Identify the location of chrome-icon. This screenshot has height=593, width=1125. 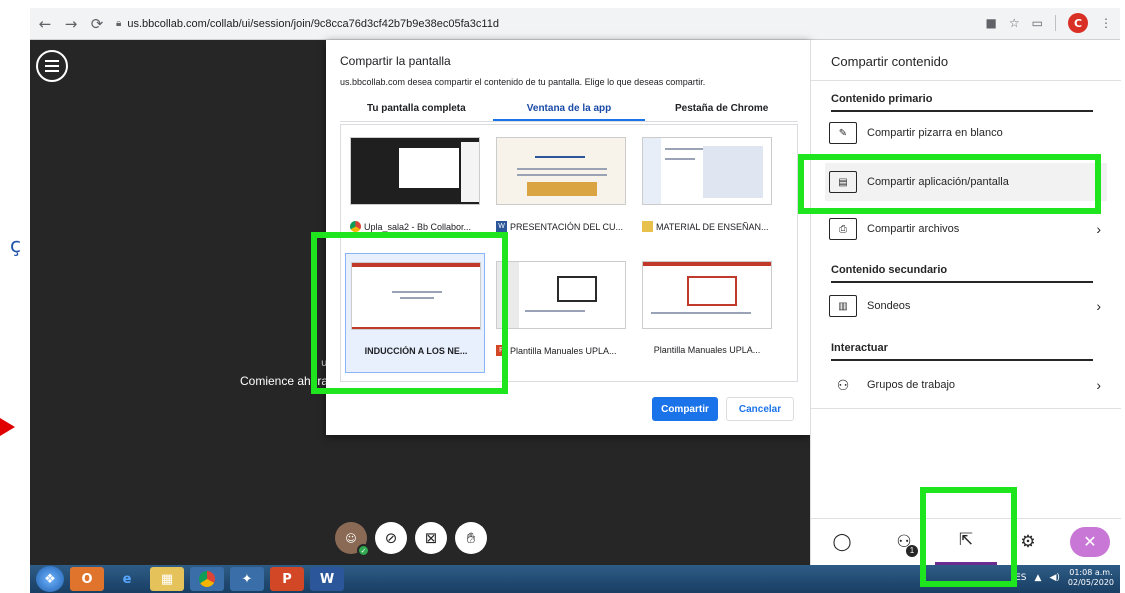
(207, 579).